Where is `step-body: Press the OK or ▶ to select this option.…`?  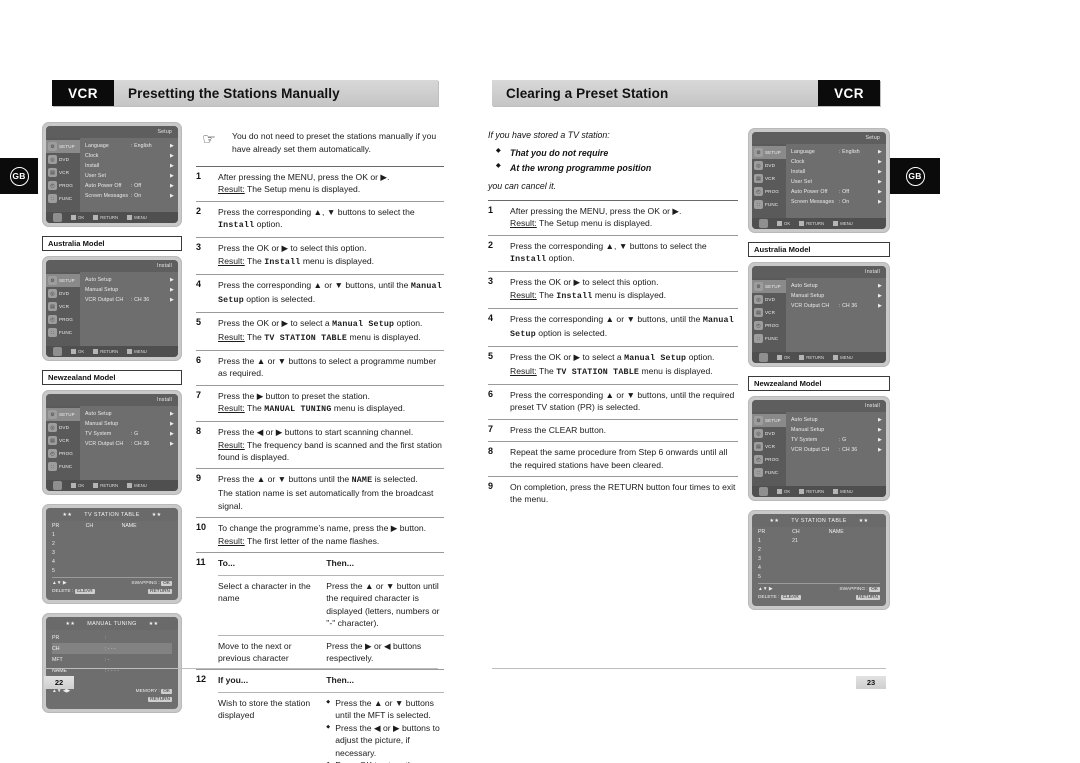
step-body: Press the OK or ▶ to select this option.… is located at coordinates (624, 290).